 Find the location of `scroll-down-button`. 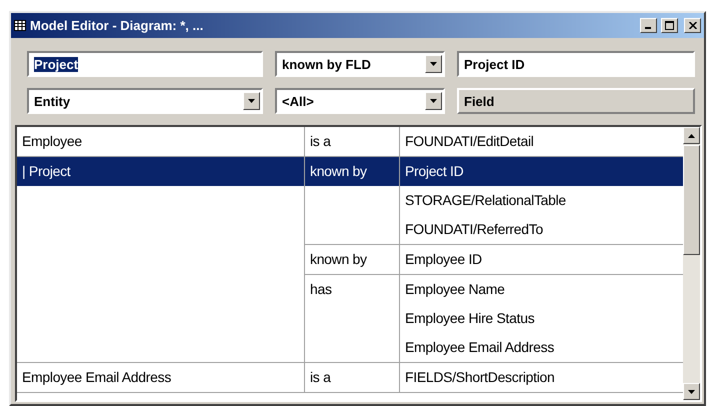

scroll-down-button is located at coordinates (691, 391).